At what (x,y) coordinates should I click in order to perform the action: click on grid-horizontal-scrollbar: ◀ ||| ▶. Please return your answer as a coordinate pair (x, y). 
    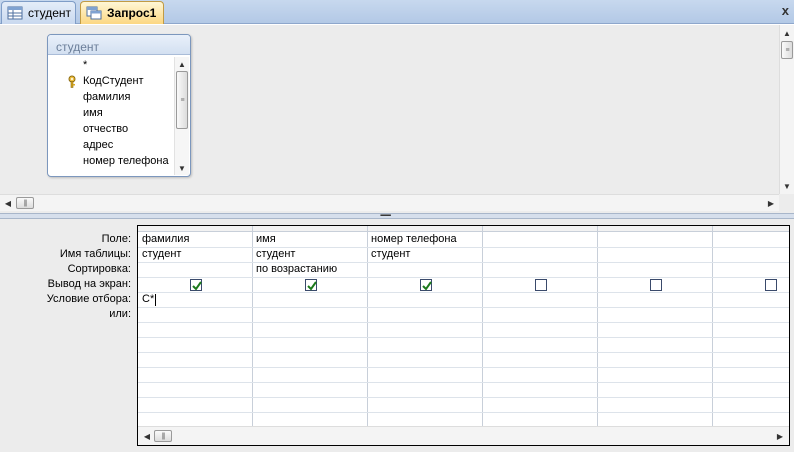
    Looking at the image, I should click on (463, 435).